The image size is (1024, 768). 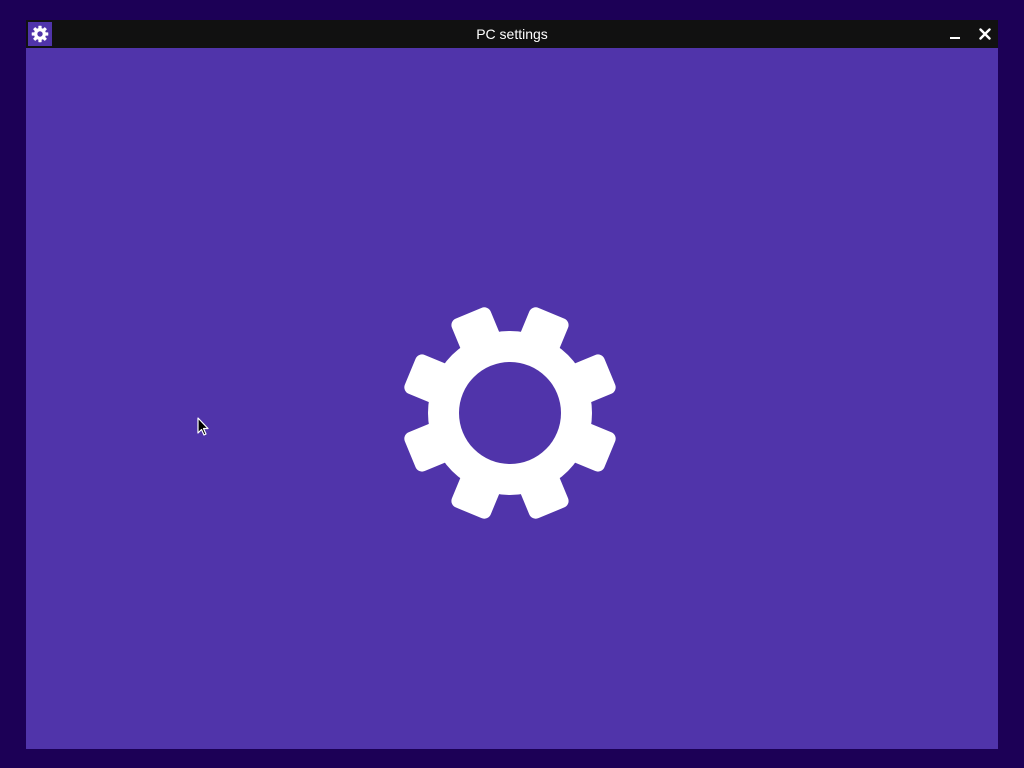 I want to click on minimize-button, so click(x=955, y=34).